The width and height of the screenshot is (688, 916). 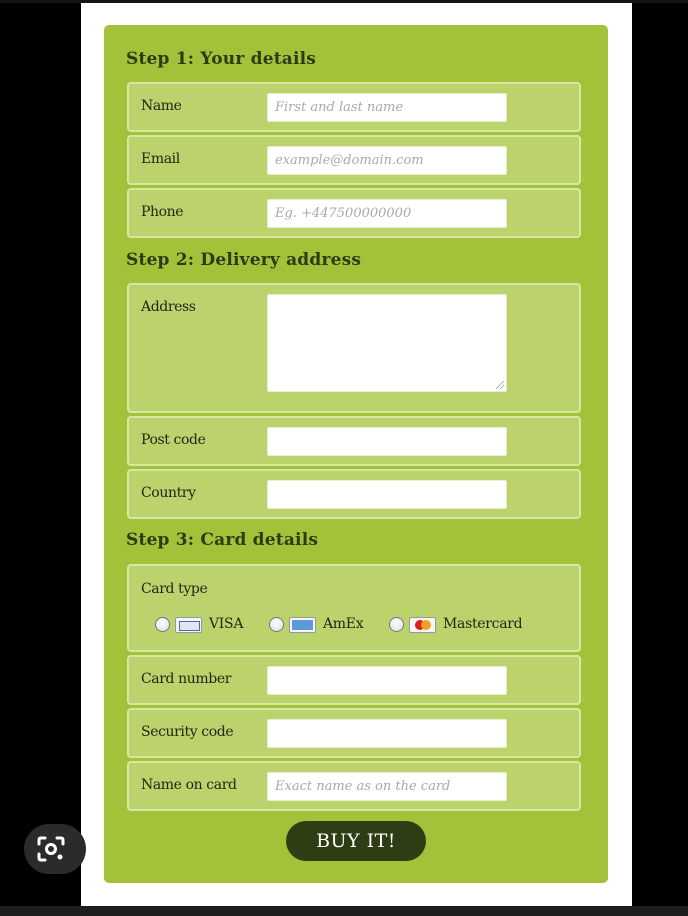 What do you see at coordinates (189, 785) in the screenshot?
I see `name-on-card-label: Name on card` at bounding box center [189, 785].